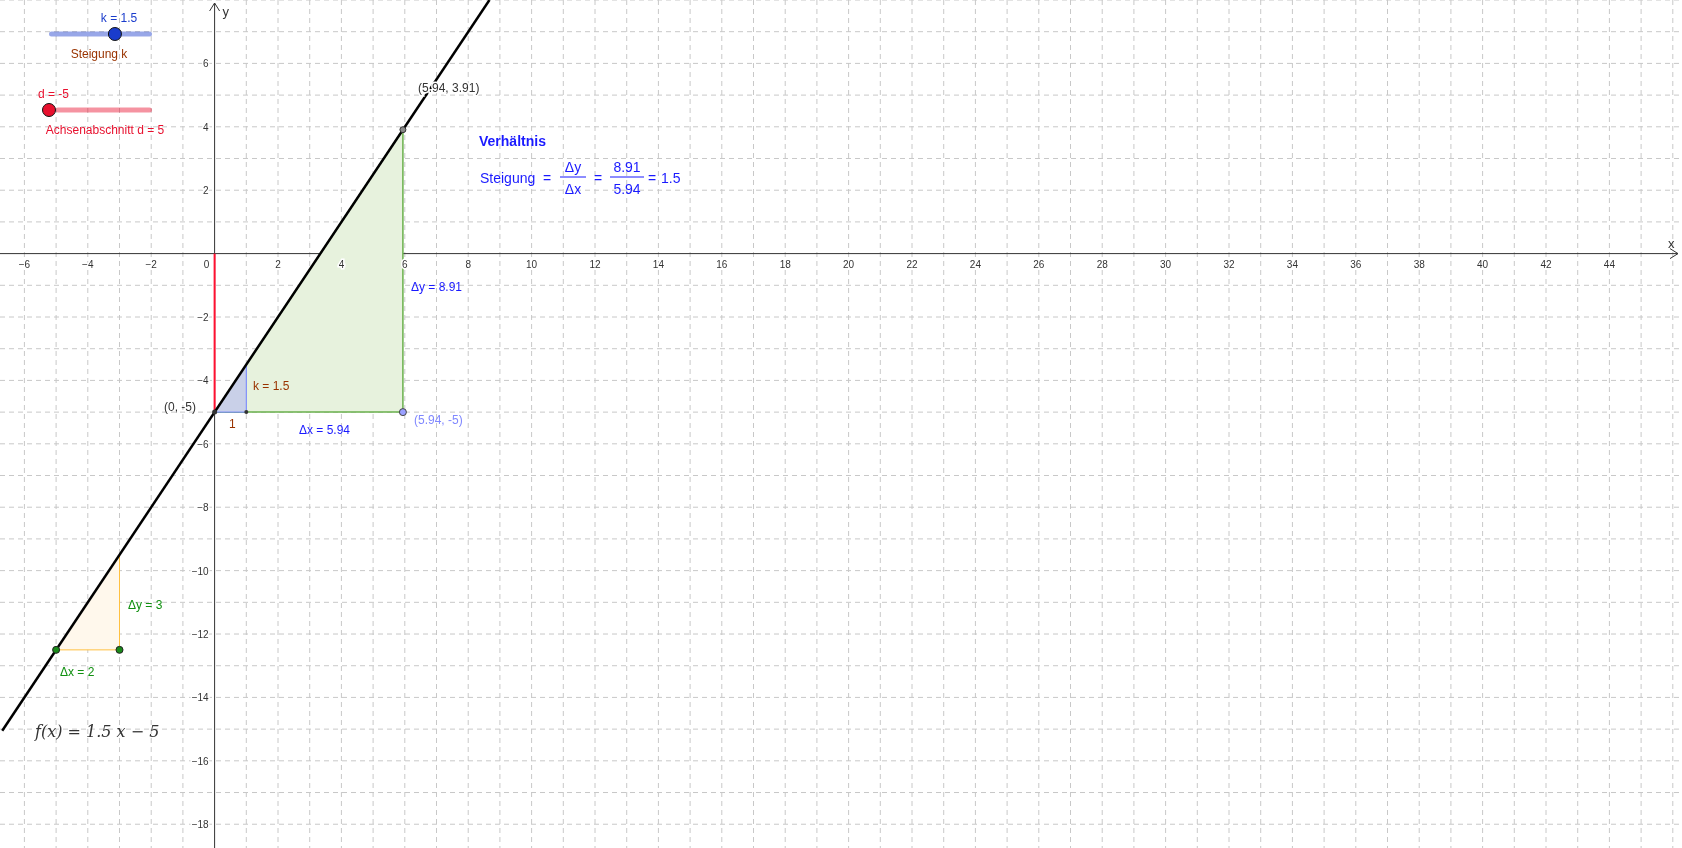 This screenshot has width=1682, height=848. Describe the element at coordinates (1102, 264) in the screenshot. I see `tick-label: 28` at that location.